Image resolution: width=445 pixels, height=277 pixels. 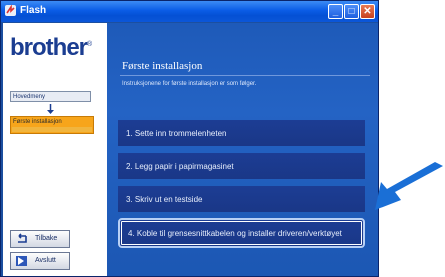 I want to click on nav-item-main-menu: Hovedmeny, so click(x=50, y=96).